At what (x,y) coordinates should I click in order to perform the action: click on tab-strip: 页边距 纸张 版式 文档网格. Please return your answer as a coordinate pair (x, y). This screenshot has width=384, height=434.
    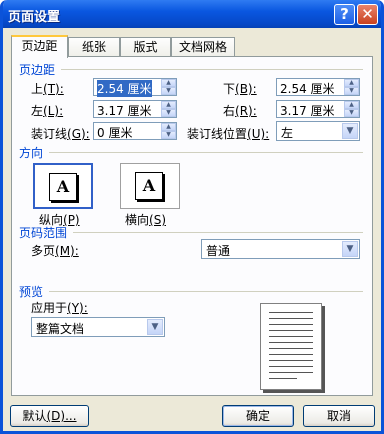
    Looking at the image, I should click on (196, 46).